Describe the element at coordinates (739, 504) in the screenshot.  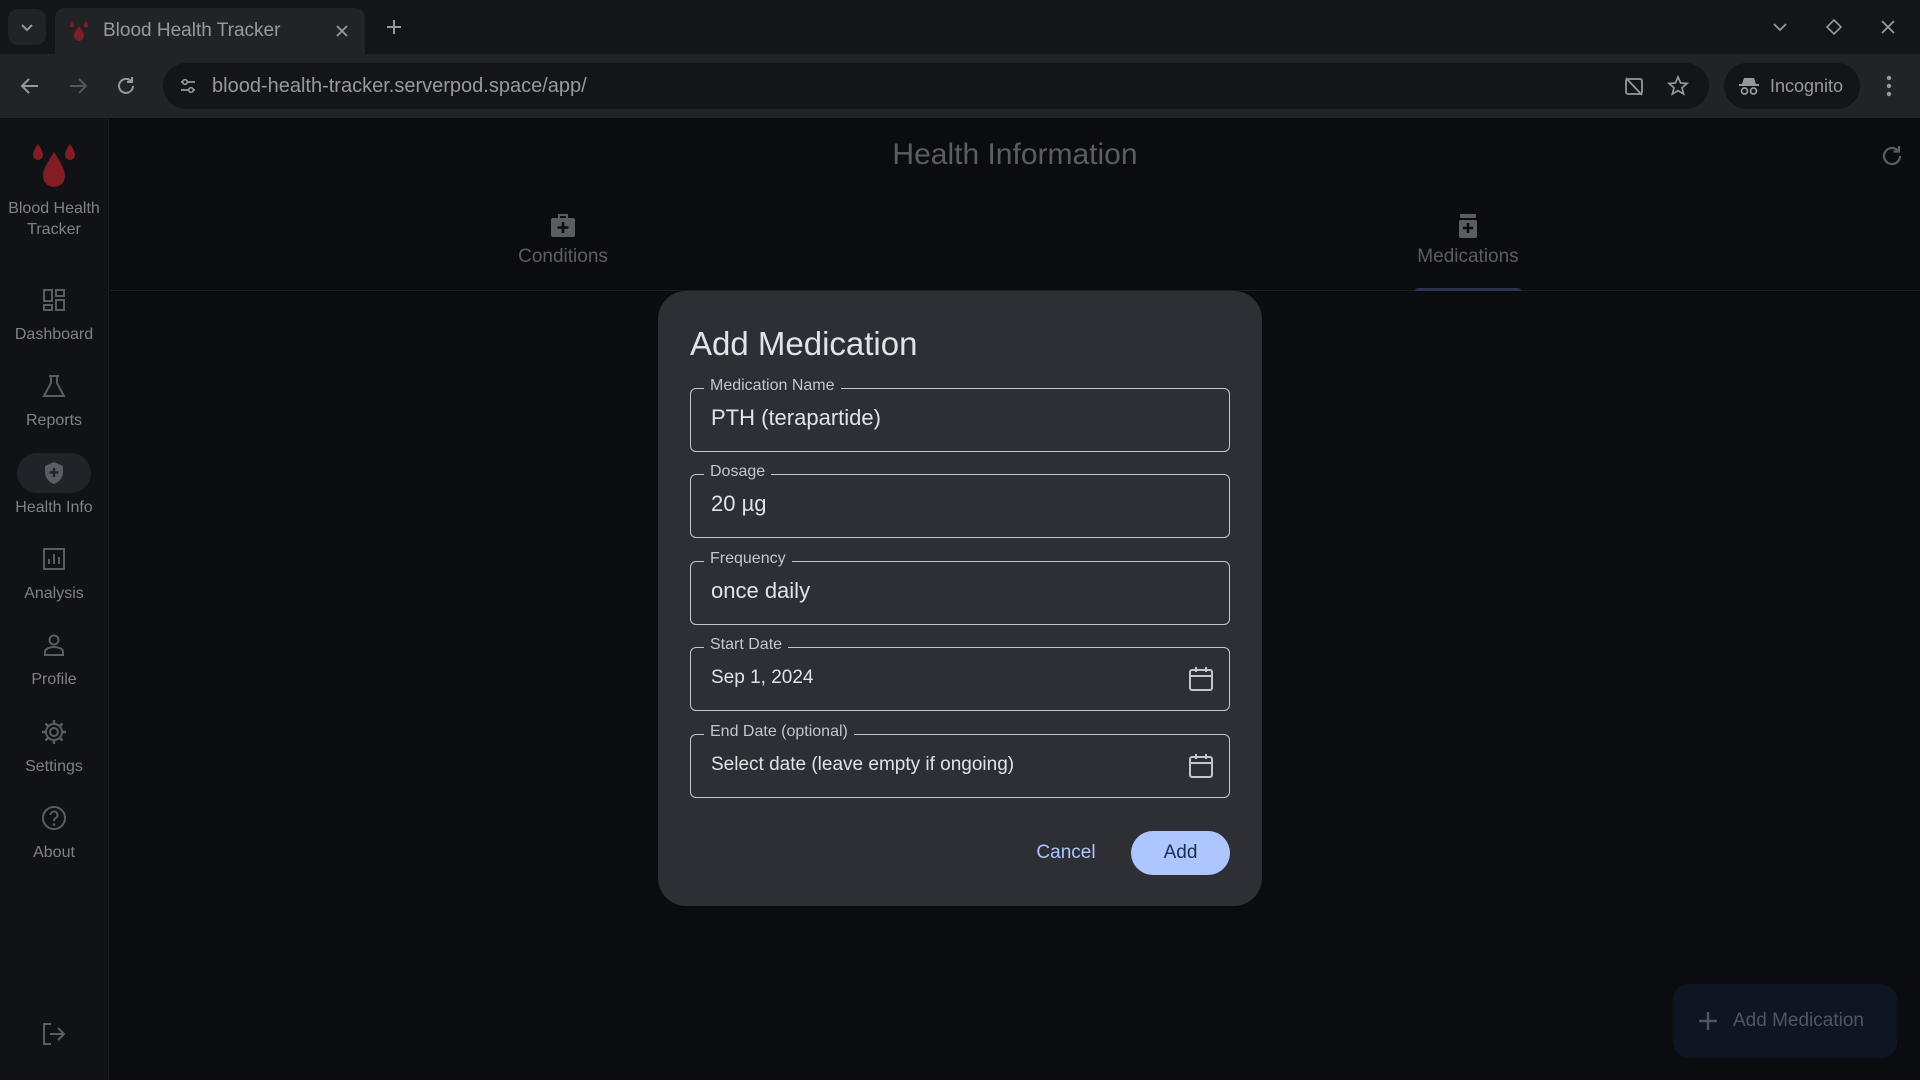
I see `field-value: 20 µg` at that location.